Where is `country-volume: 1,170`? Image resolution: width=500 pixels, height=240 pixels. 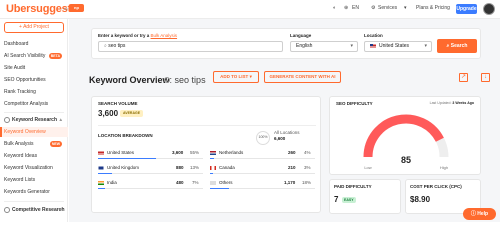
country-volume: 1,170 is located at coordinates (290, 182).